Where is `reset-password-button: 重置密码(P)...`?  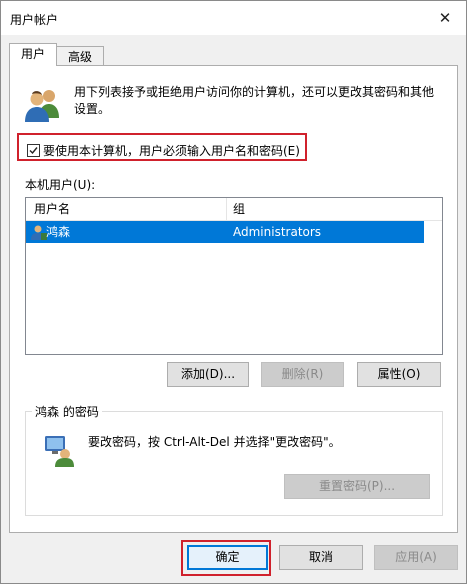
reset-password-button: 重置密码(P)... is located at coordinates (357, 486).